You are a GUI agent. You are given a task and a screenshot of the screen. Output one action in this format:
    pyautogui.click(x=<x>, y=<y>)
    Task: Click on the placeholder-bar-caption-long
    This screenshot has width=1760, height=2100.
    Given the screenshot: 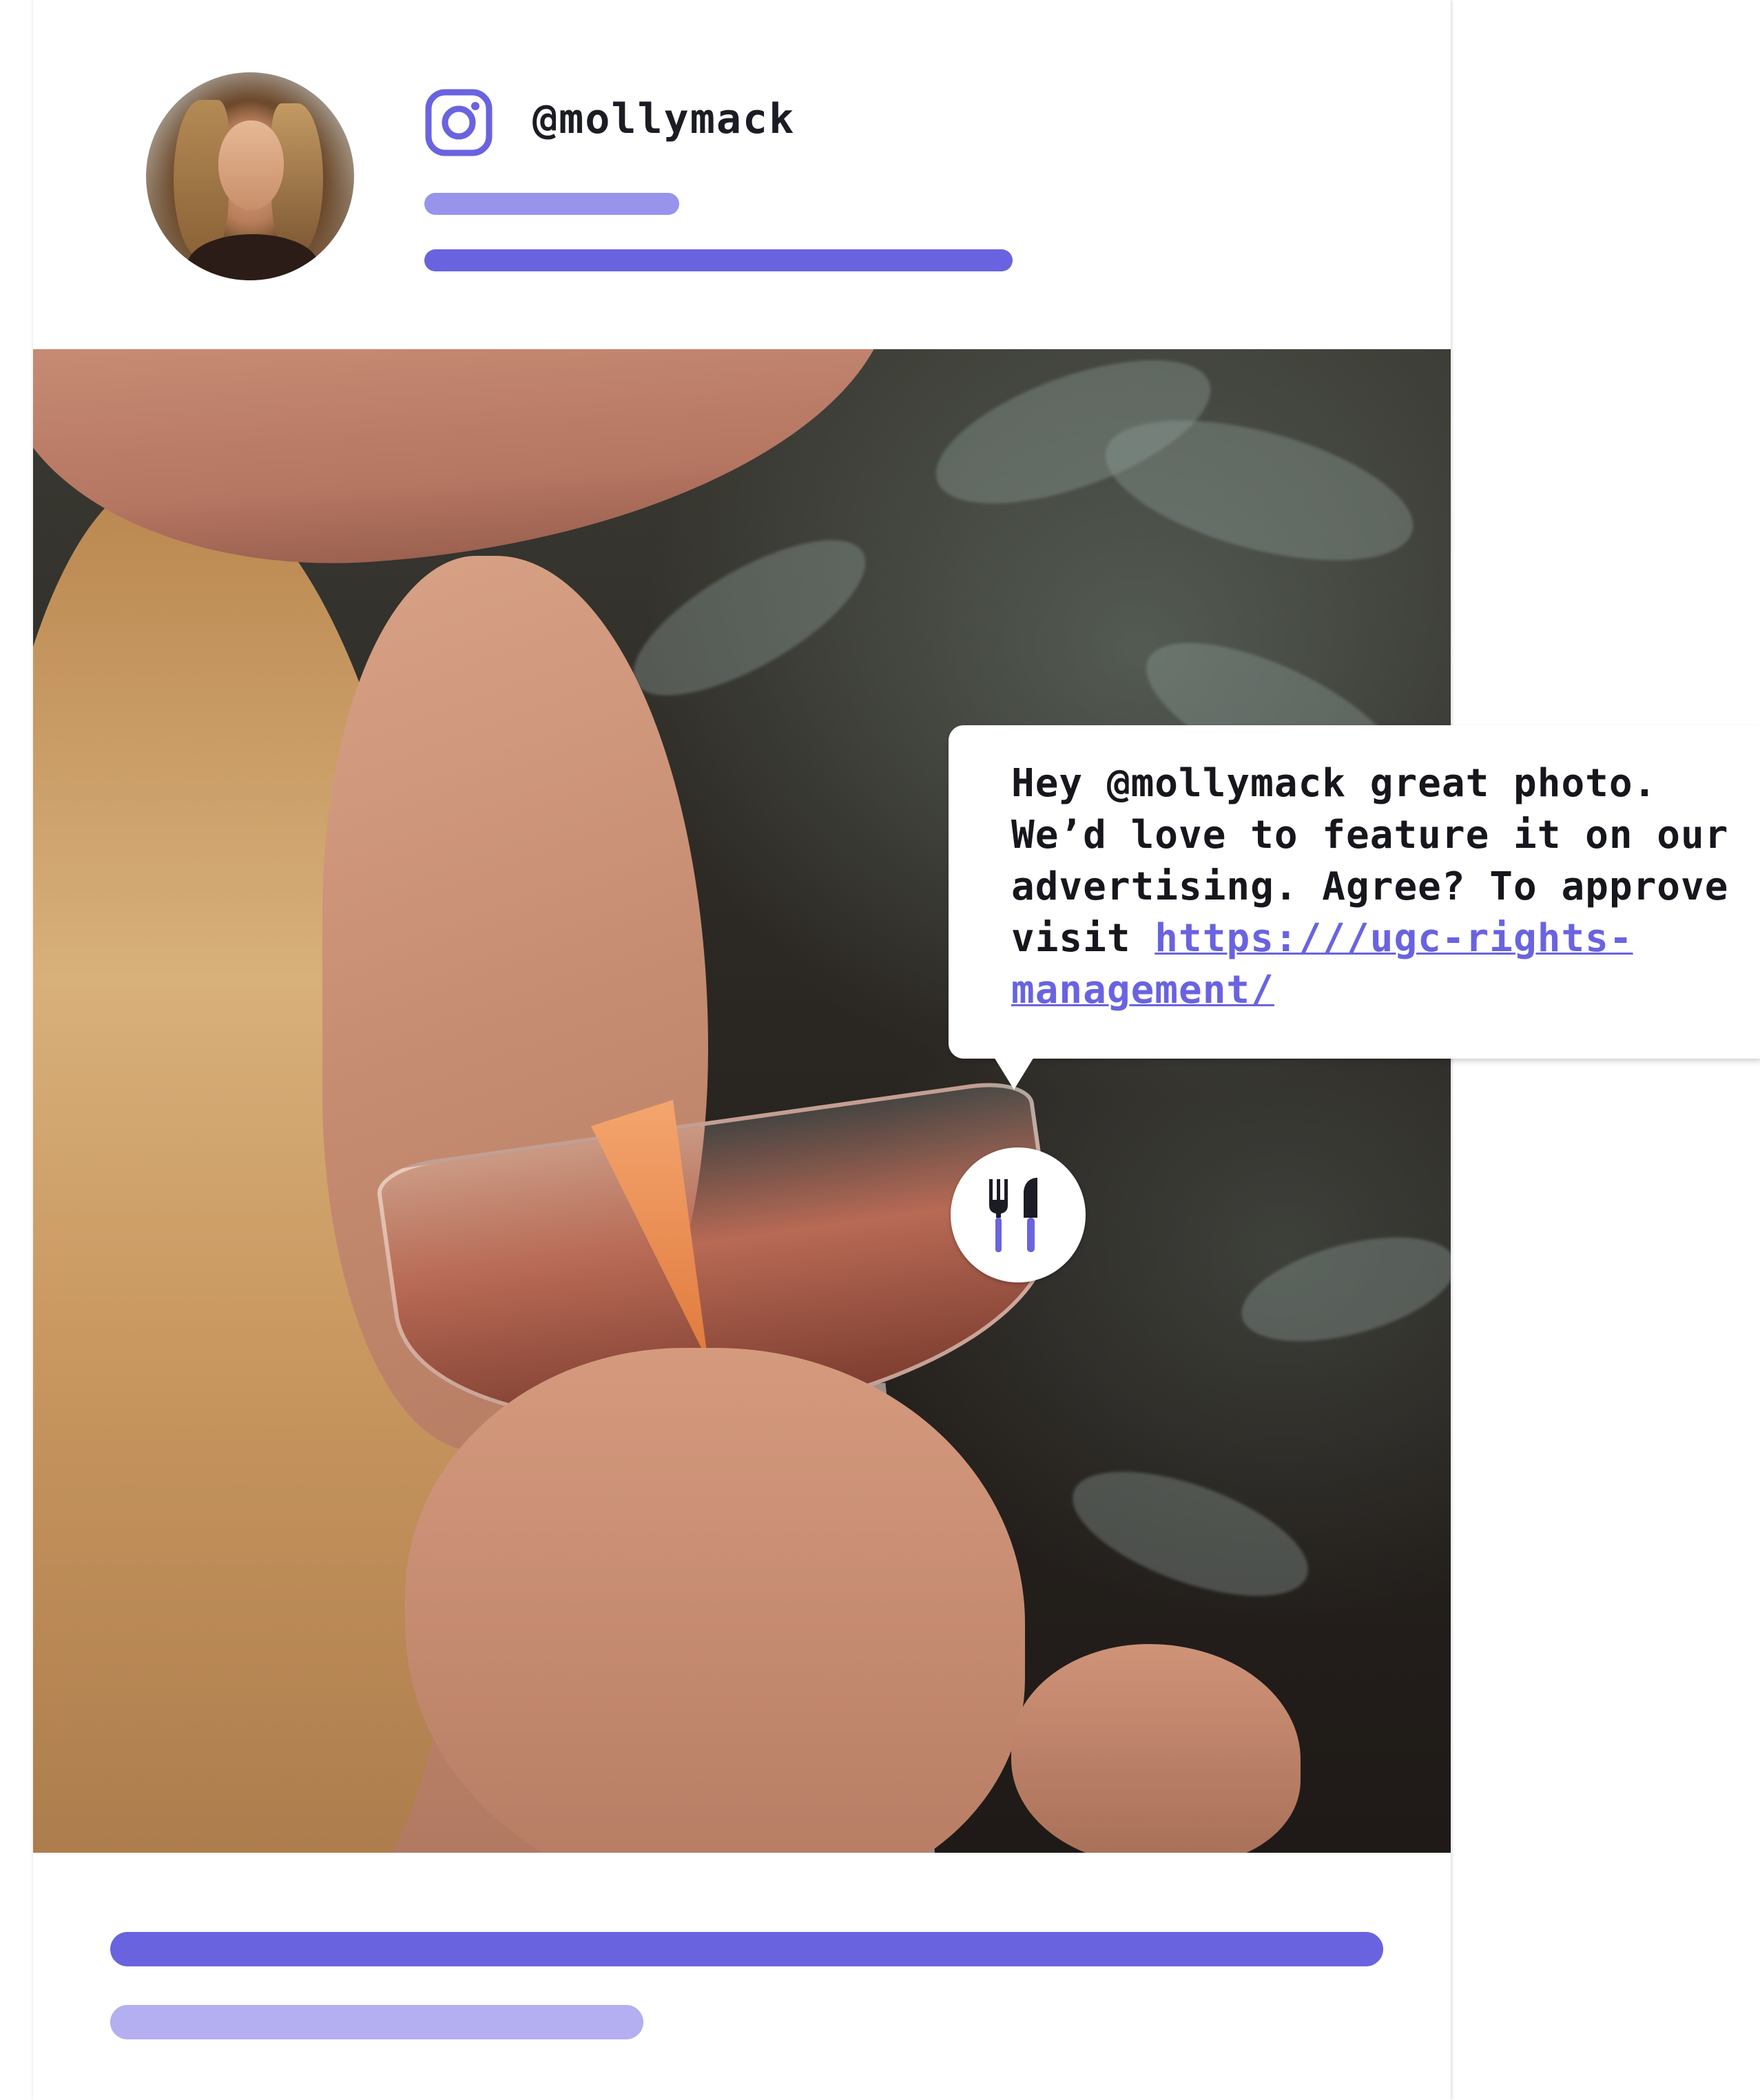 What is the action you would take?
    pyautogui.click(x=746, y=1949)
    